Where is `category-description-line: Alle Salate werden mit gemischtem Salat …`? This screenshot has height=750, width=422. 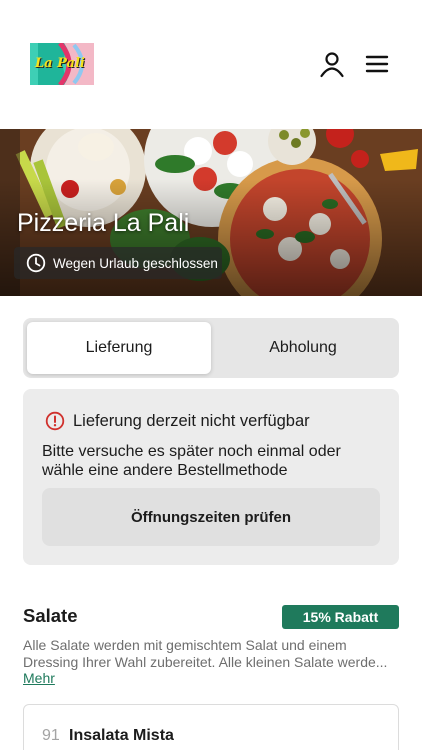
category-description-line: Alle Salate werden mit gemischtem Salat … is located at coordinates (185, 645).